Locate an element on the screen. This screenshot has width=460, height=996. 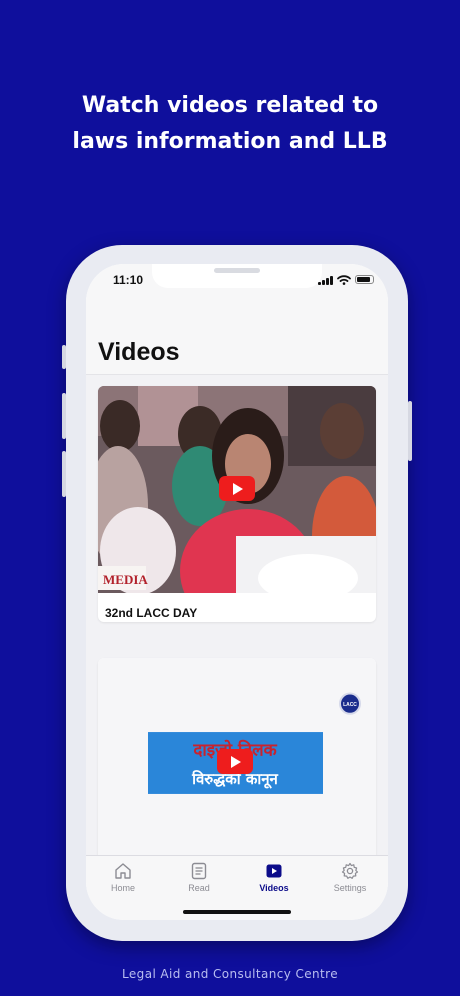
video-title: 32nd LACC DAY is located at coordinates (151, 613).